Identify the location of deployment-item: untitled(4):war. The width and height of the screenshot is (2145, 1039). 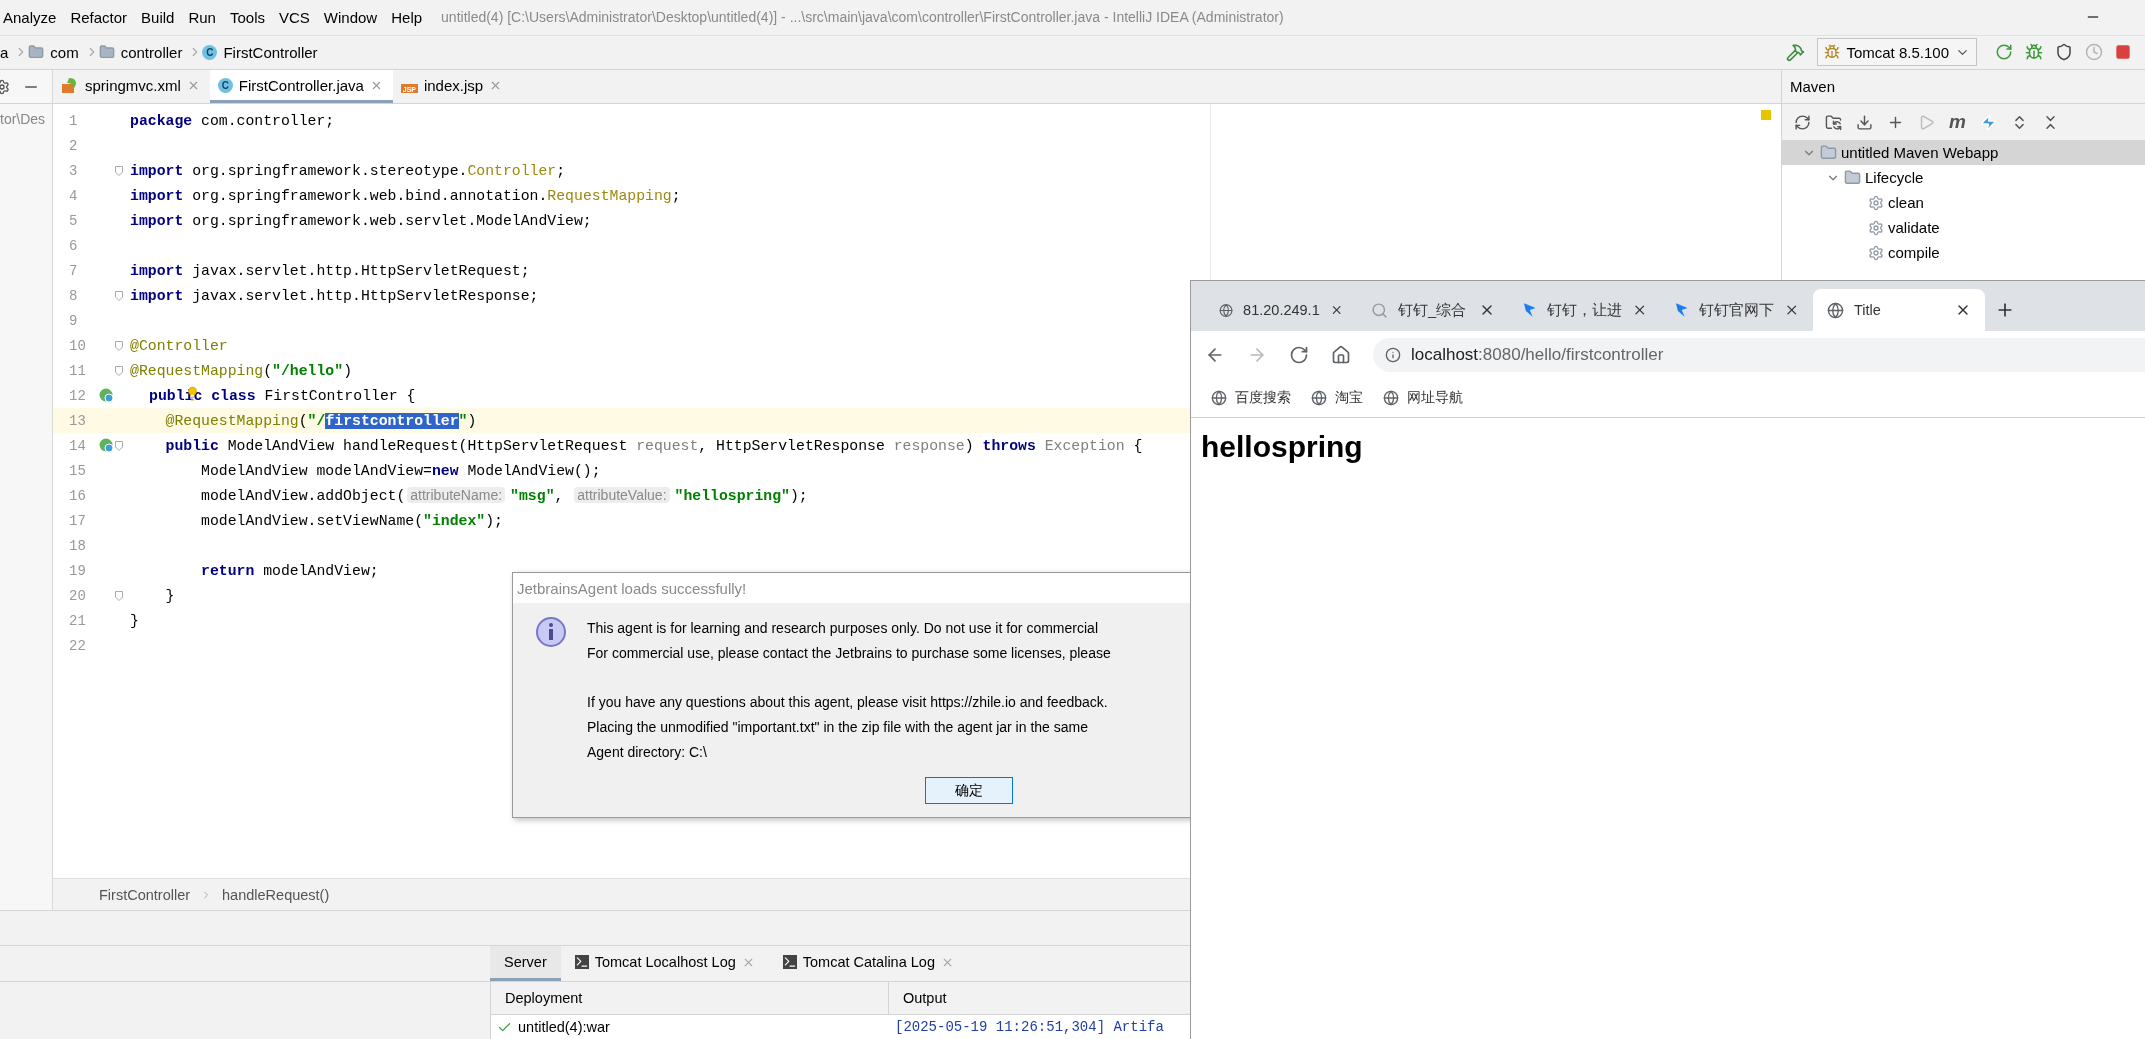
(690, 1027).